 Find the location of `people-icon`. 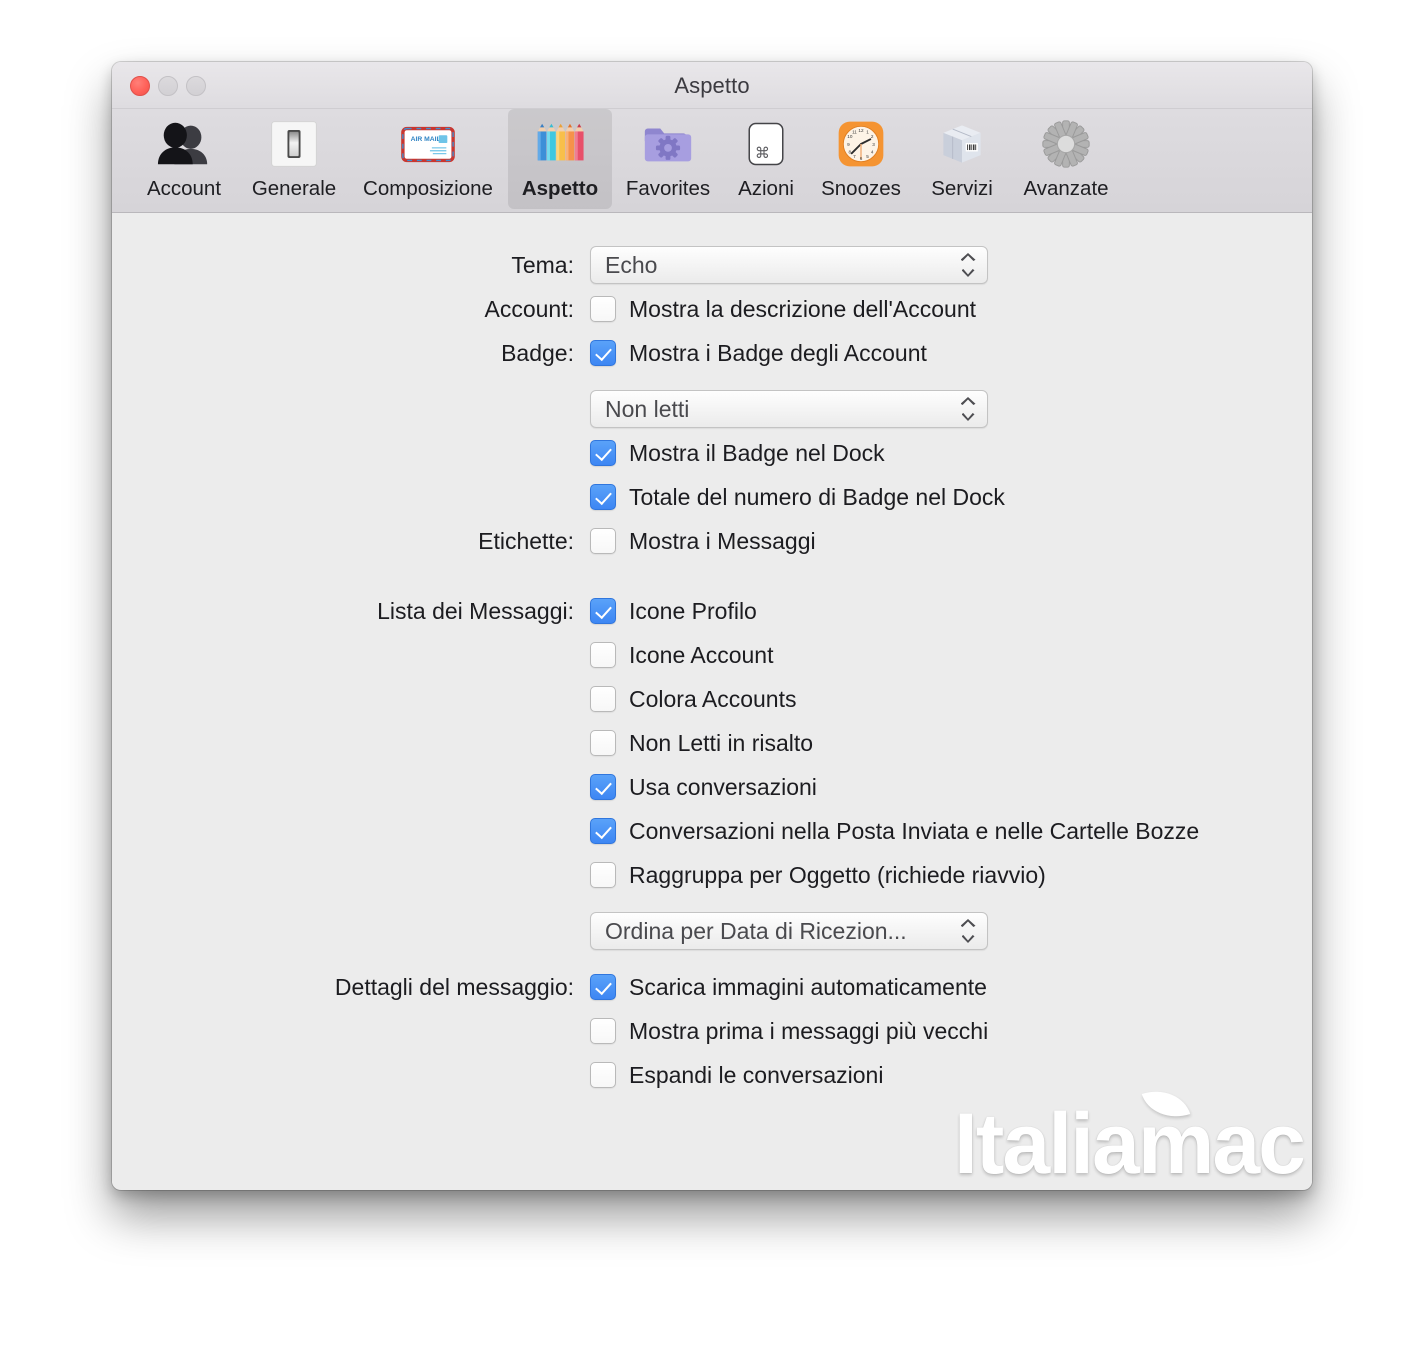

people-icon is located at coordinates (184, 144).